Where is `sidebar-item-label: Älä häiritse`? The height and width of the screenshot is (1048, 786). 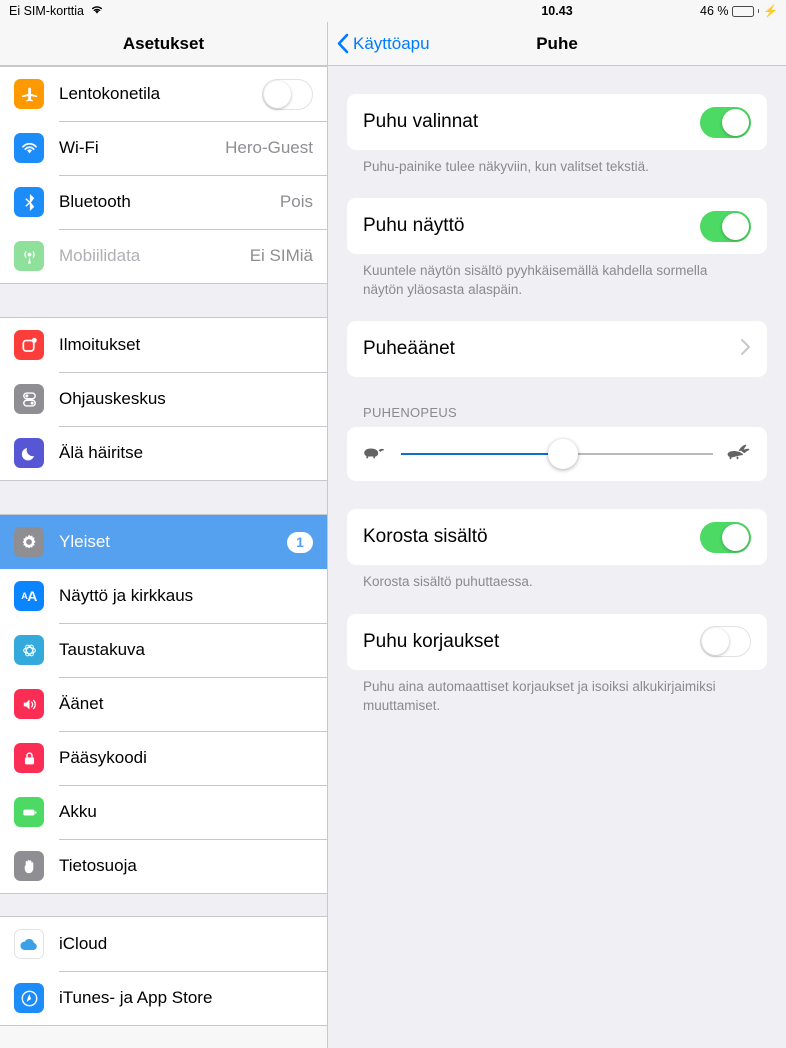
sidebar-item-label: Älä häiritse is located at coordinates (101, 452).